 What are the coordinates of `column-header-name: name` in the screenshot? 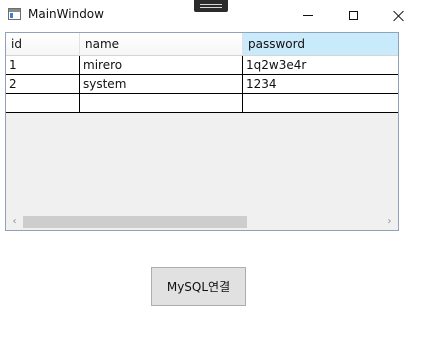 It's located at (161, 44).